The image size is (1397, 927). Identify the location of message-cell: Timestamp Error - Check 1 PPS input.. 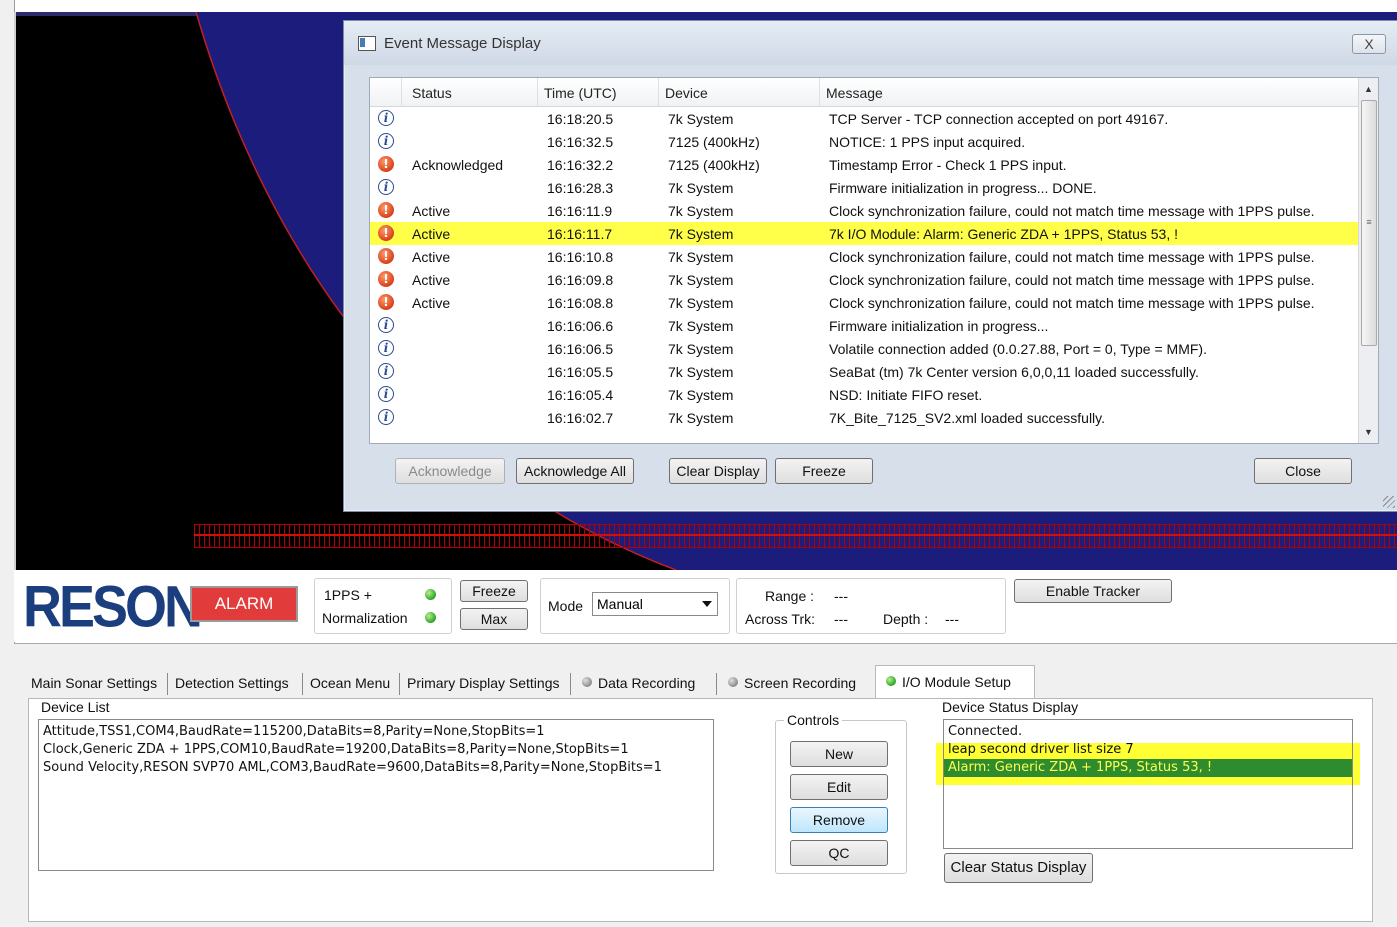
(948, 165).